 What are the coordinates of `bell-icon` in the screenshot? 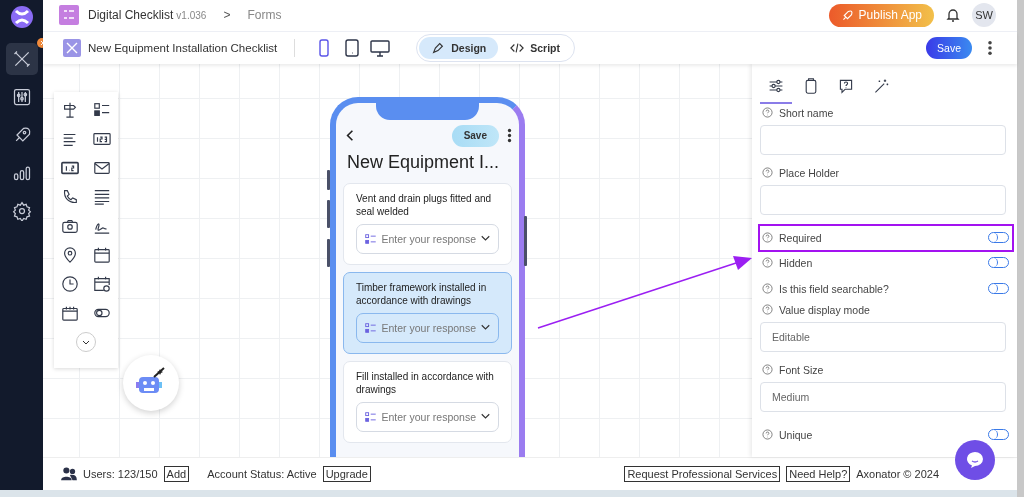 It's located at (953, 15).